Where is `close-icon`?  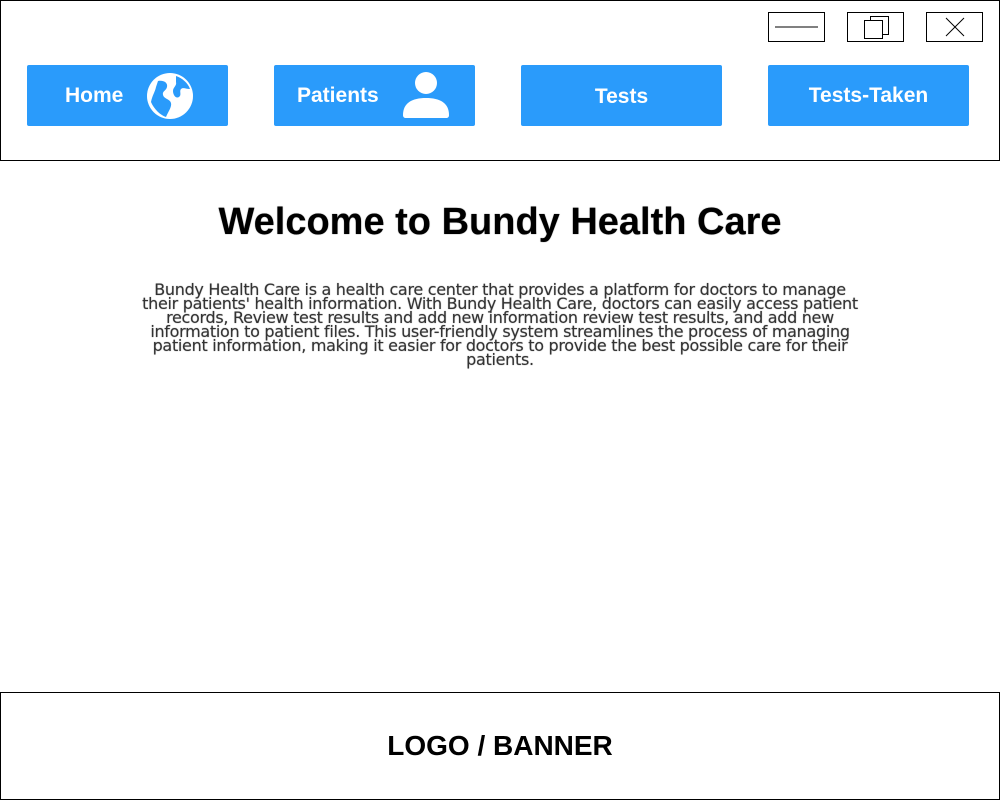
close-icon is located at coordinates (954, 27).